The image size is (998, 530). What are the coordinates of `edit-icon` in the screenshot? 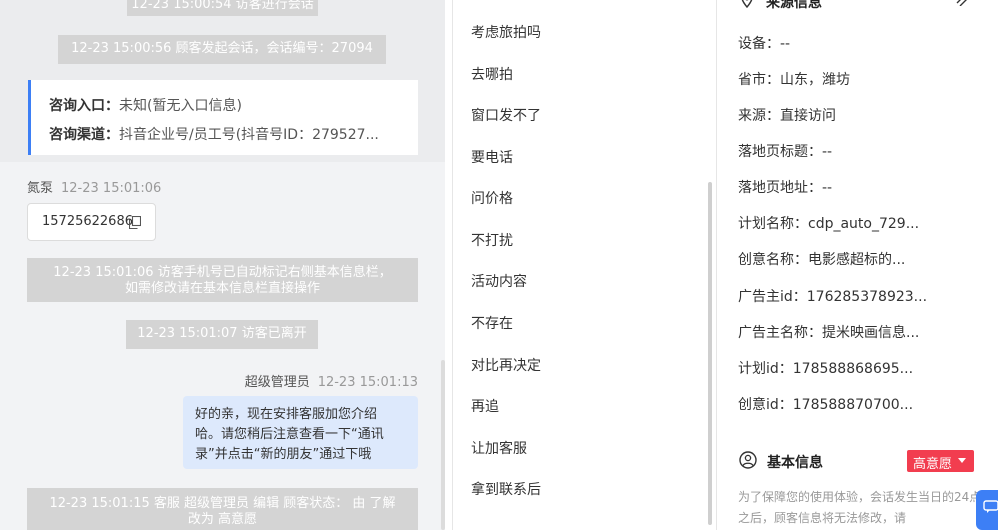 It's located at (963, 3).